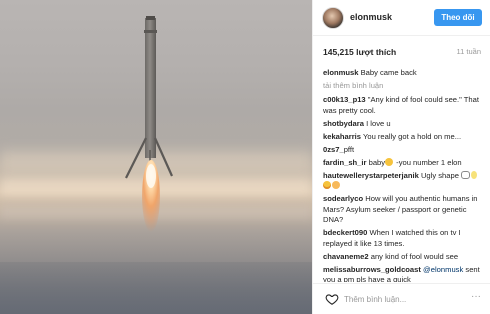  What do you see at coordinates (346, 256) in the screenshot?
I see `comment-user: chavaneme2` at bounding box center [346, 256].